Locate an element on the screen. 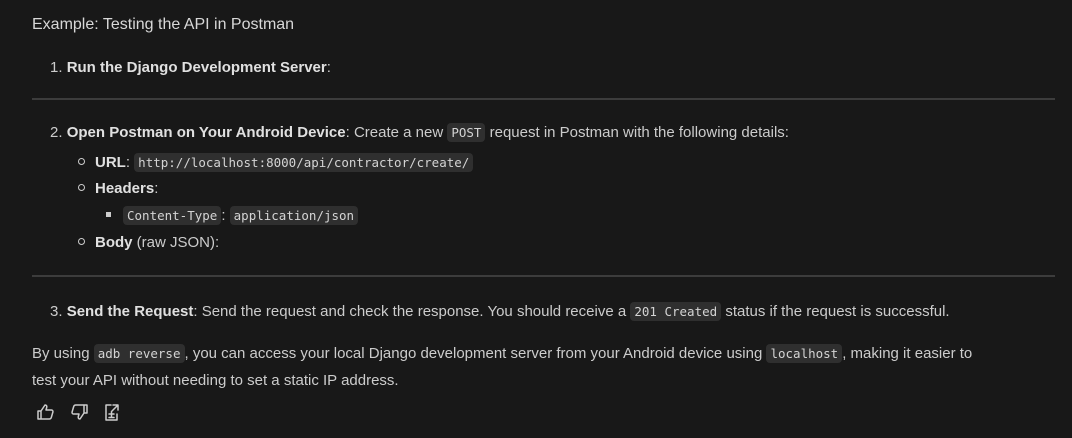  step-1-title: Run the Django Development Server is located at coordinates (196, 67).